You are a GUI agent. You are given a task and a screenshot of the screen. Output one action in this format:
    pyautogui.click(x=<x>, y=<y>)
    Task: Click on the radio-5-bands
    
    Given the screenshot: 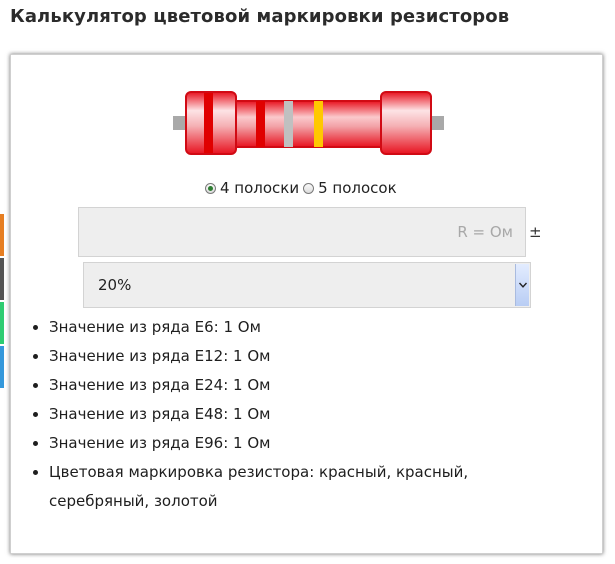 What is the action you would take?
    pyautogui.click(x=309, y=188)
    